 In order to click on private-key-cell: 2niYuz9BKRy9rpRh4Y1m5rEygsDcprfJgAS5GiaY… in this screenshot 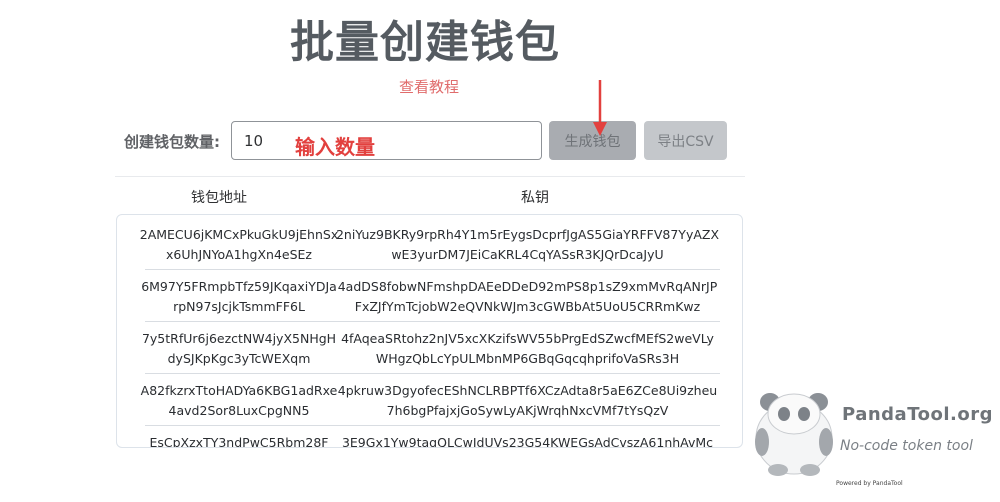, I will do `click(527, 244)`.